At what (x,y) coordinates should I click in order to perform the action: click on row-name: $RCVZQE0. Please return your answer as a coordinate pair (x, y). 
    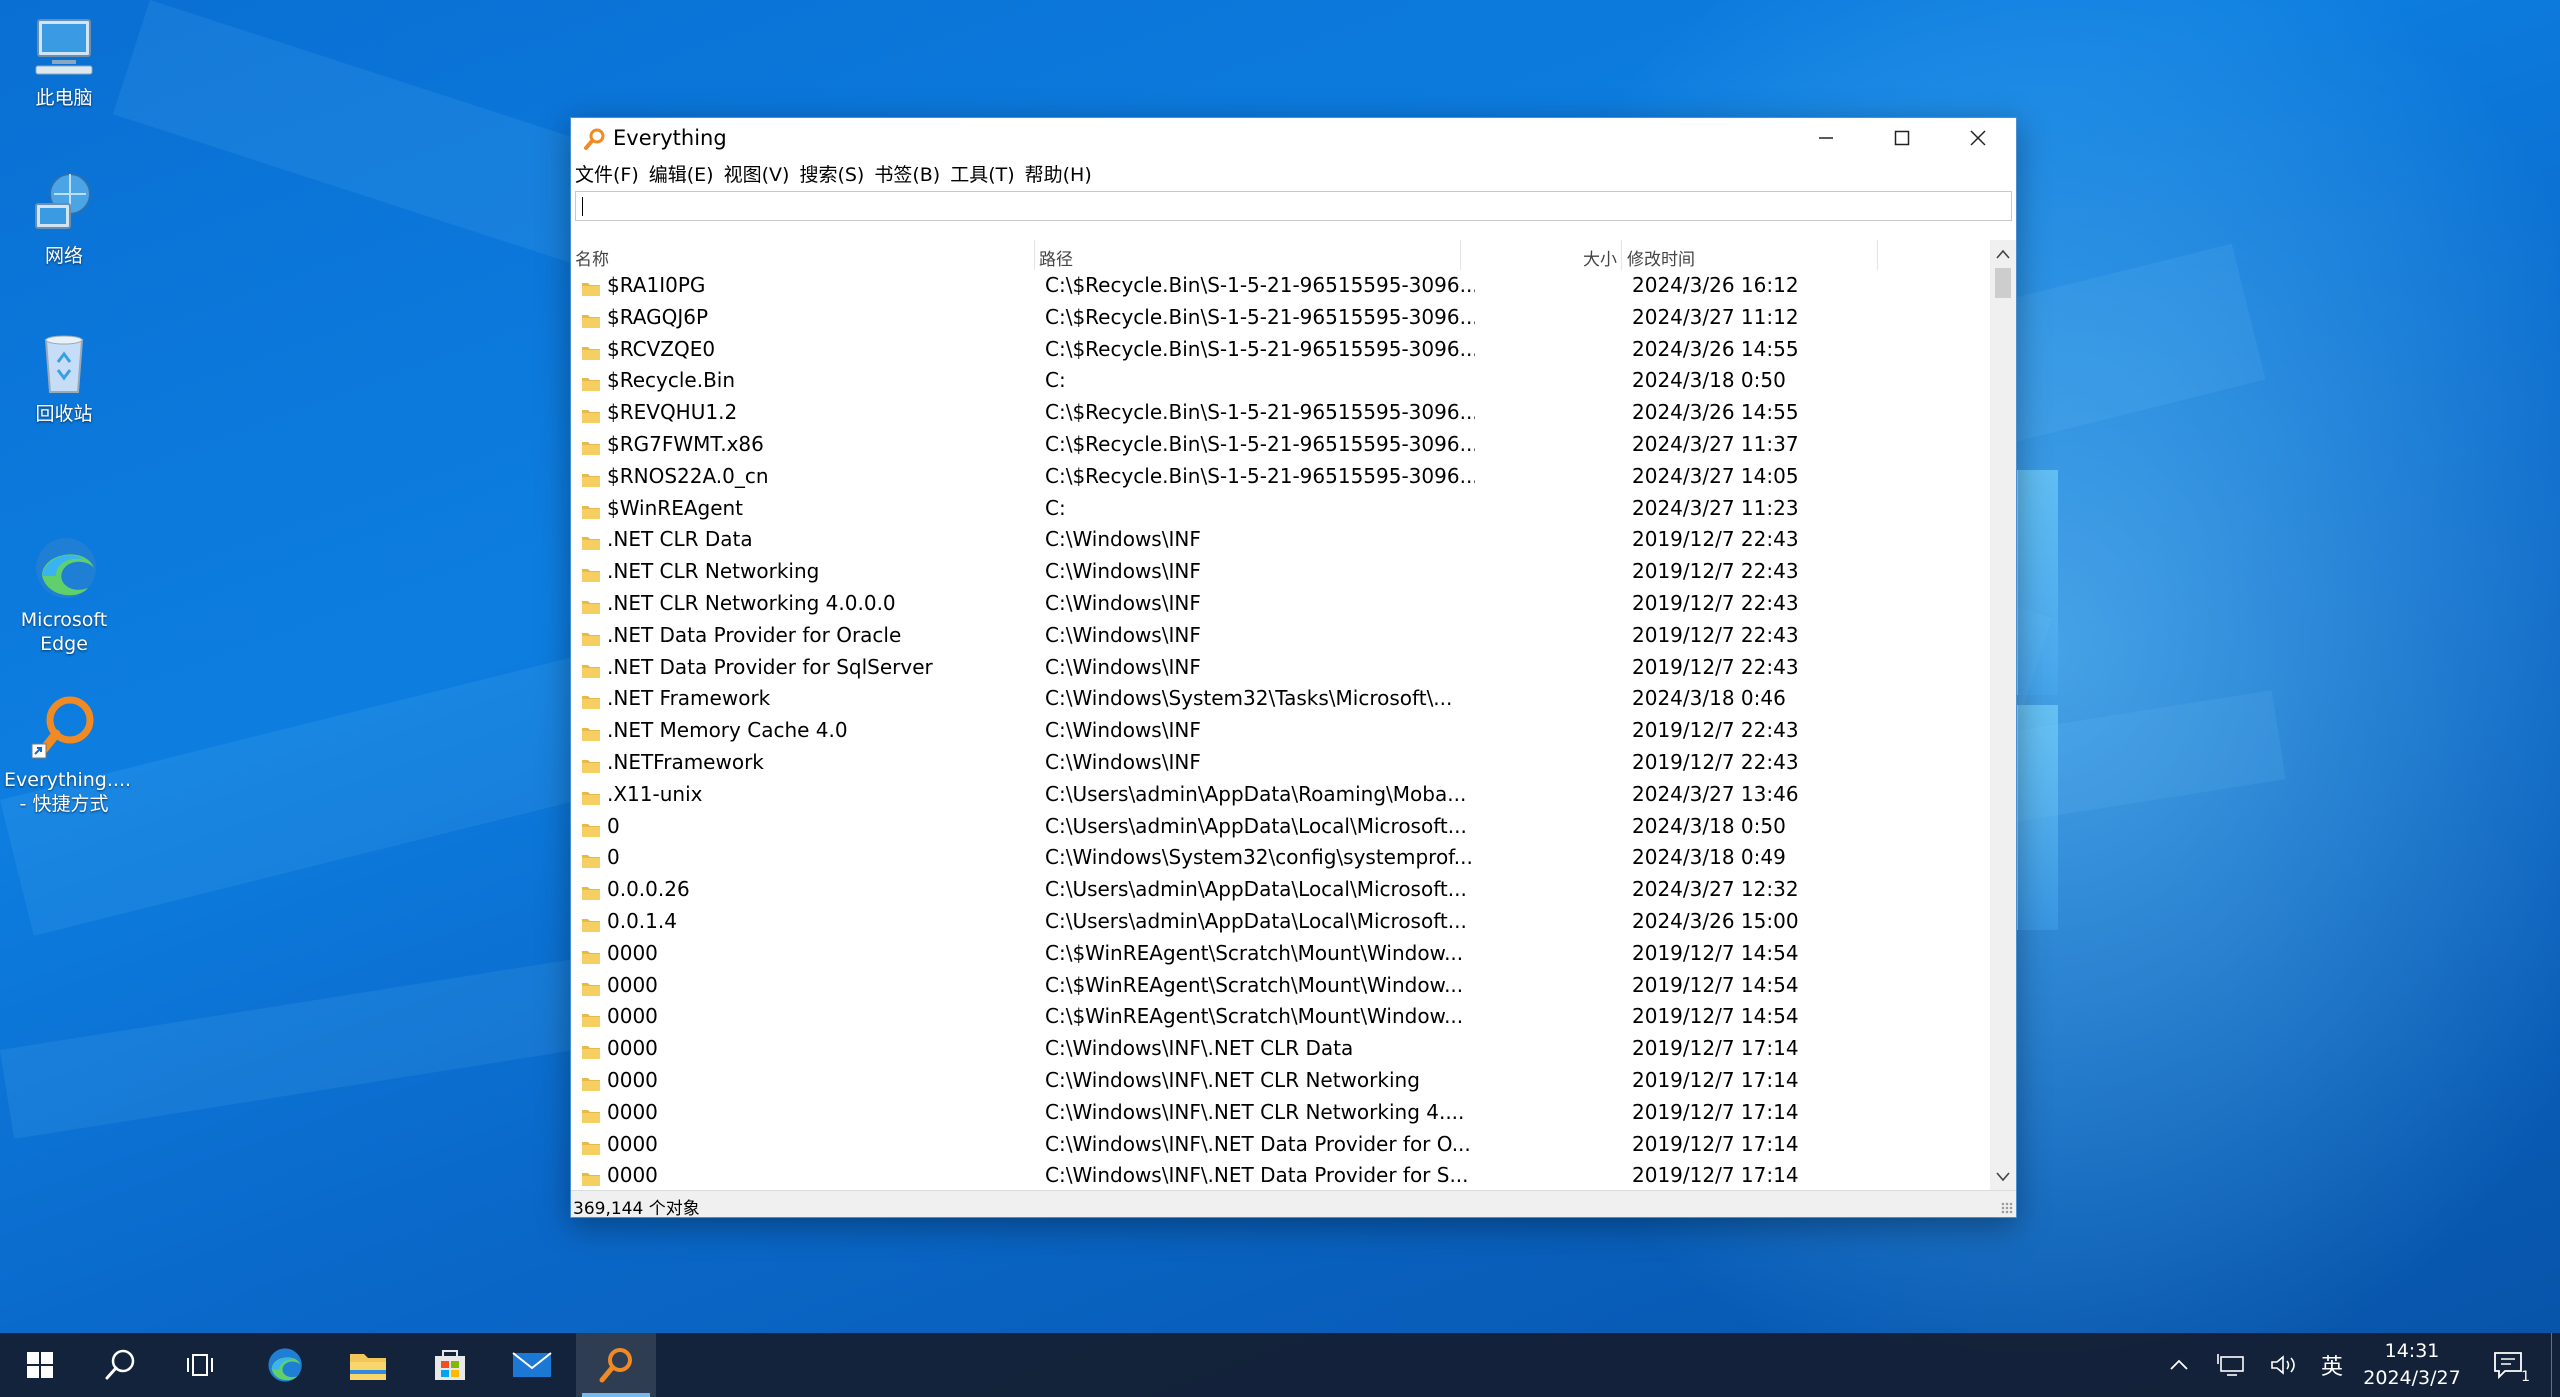
    Looking at the image, I should click on (661, 348).